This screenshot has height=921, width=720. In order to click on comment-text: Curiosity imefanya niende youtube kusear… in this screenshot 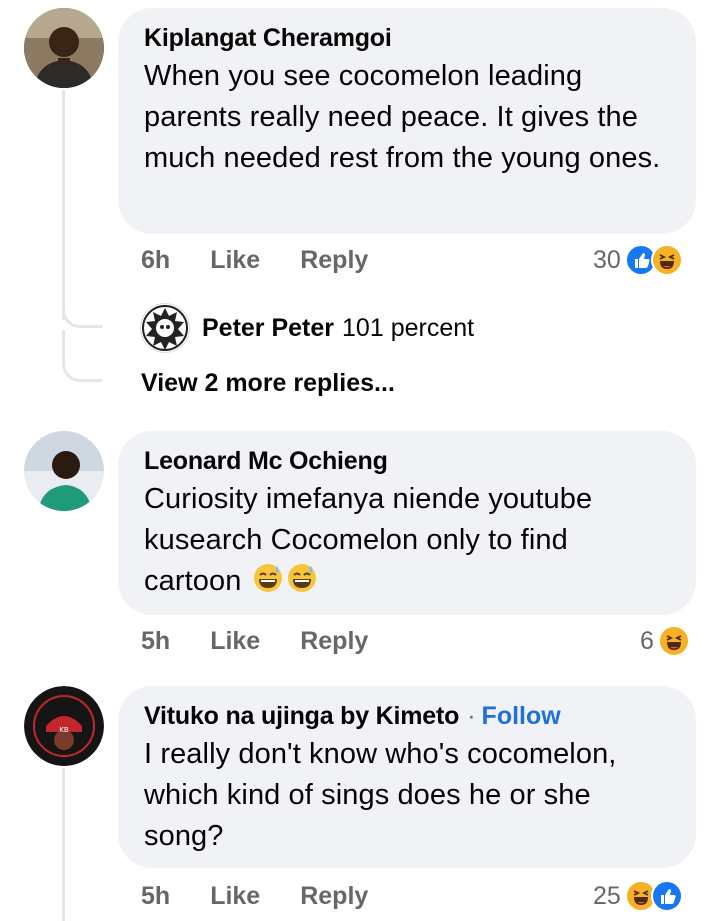, I will do `click(407, 540)`.